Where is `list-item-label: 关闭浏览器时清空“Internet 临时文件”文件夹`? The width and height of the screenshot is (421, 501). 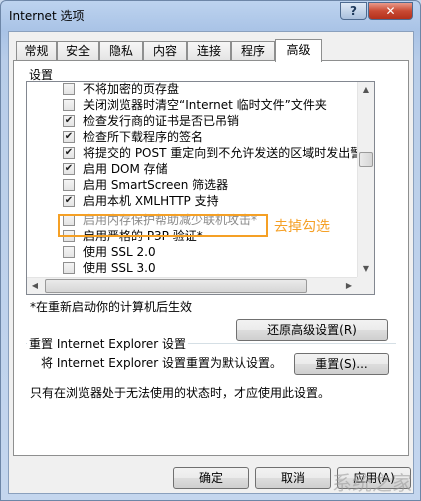
list-item-label: 关闭浏览器时清空“Internet 临时文件”文件夹 is located at coordinates (205, 105).